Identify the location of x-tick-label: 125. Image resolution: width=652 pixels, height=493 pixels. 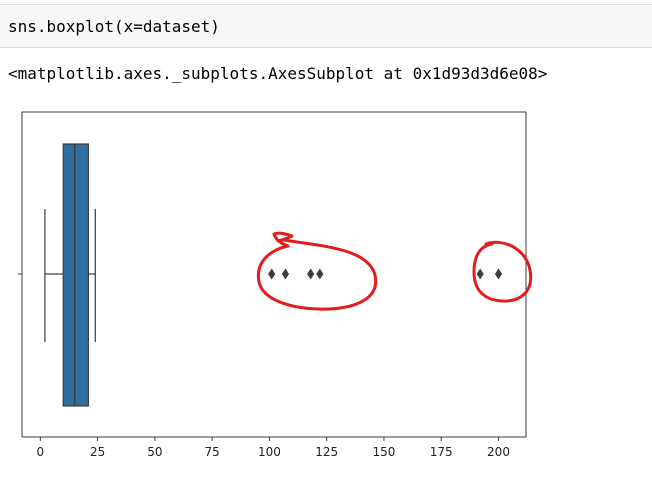
(326, 452).